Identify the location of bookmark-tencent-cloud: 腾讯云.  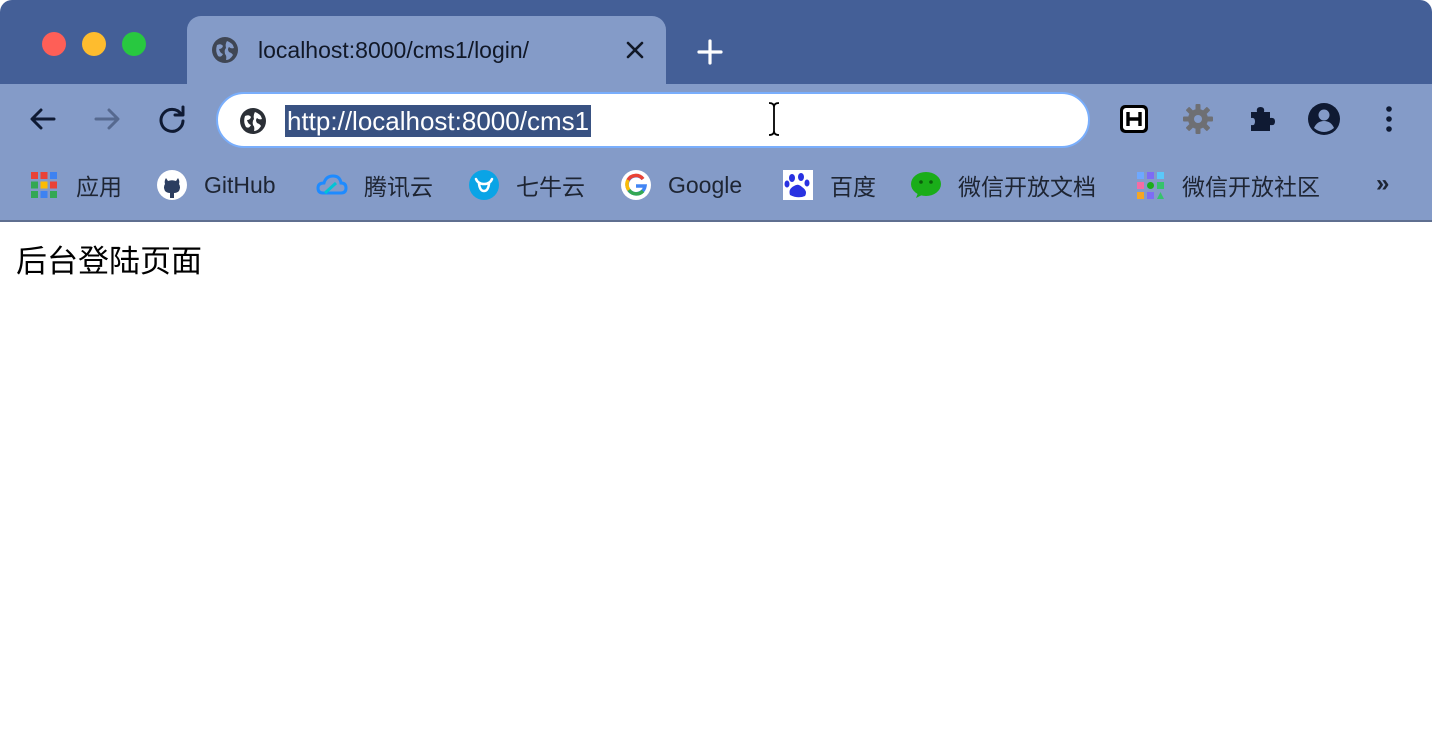
(374, 185).